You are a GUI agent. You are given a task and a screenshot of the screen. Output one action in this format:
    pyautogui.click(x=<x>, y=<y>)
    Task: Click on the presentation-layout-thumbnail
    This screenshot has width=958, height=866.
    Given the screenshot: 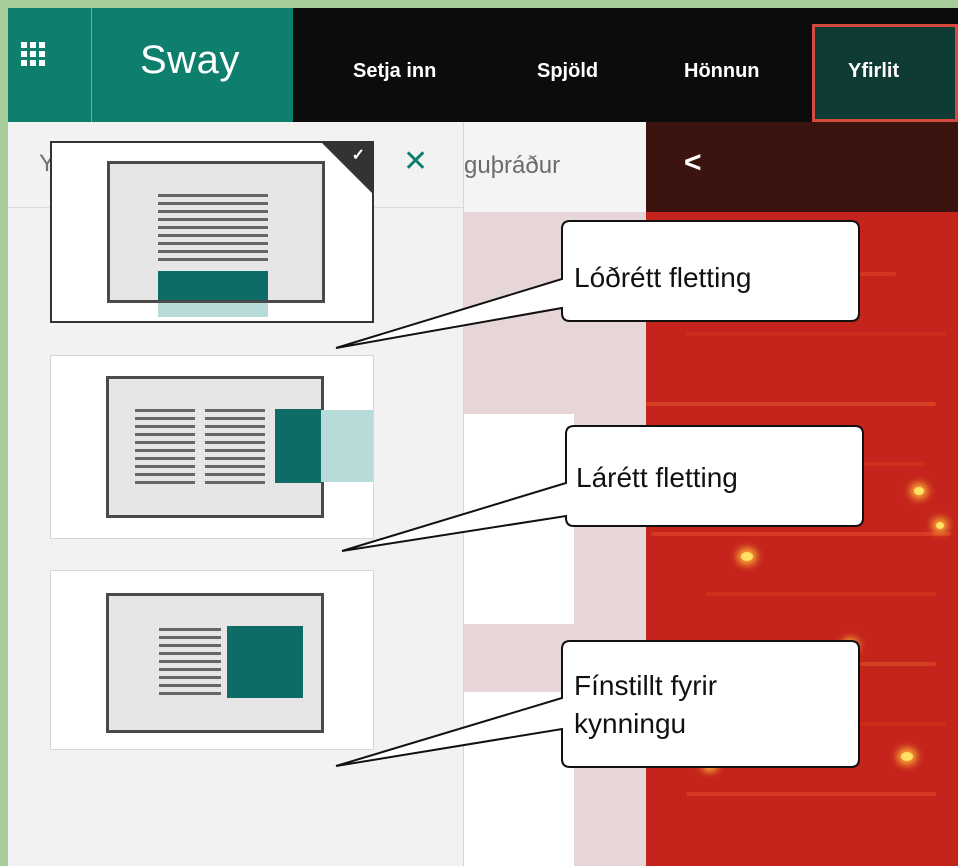 What is the action you would take?
    pyautogui.click(x=215, y=663)
    